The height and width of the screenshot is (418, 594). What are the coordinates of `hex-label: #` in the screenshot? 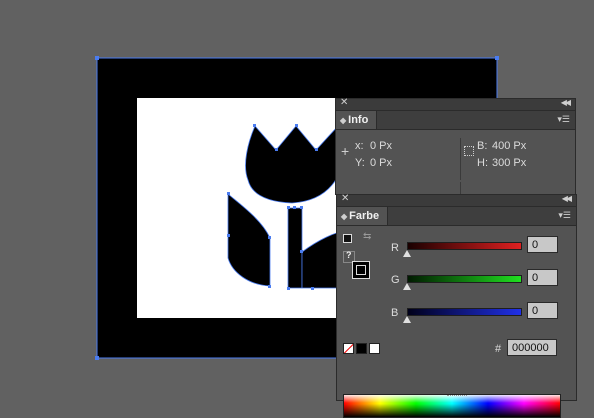 It's located at (498, 349).